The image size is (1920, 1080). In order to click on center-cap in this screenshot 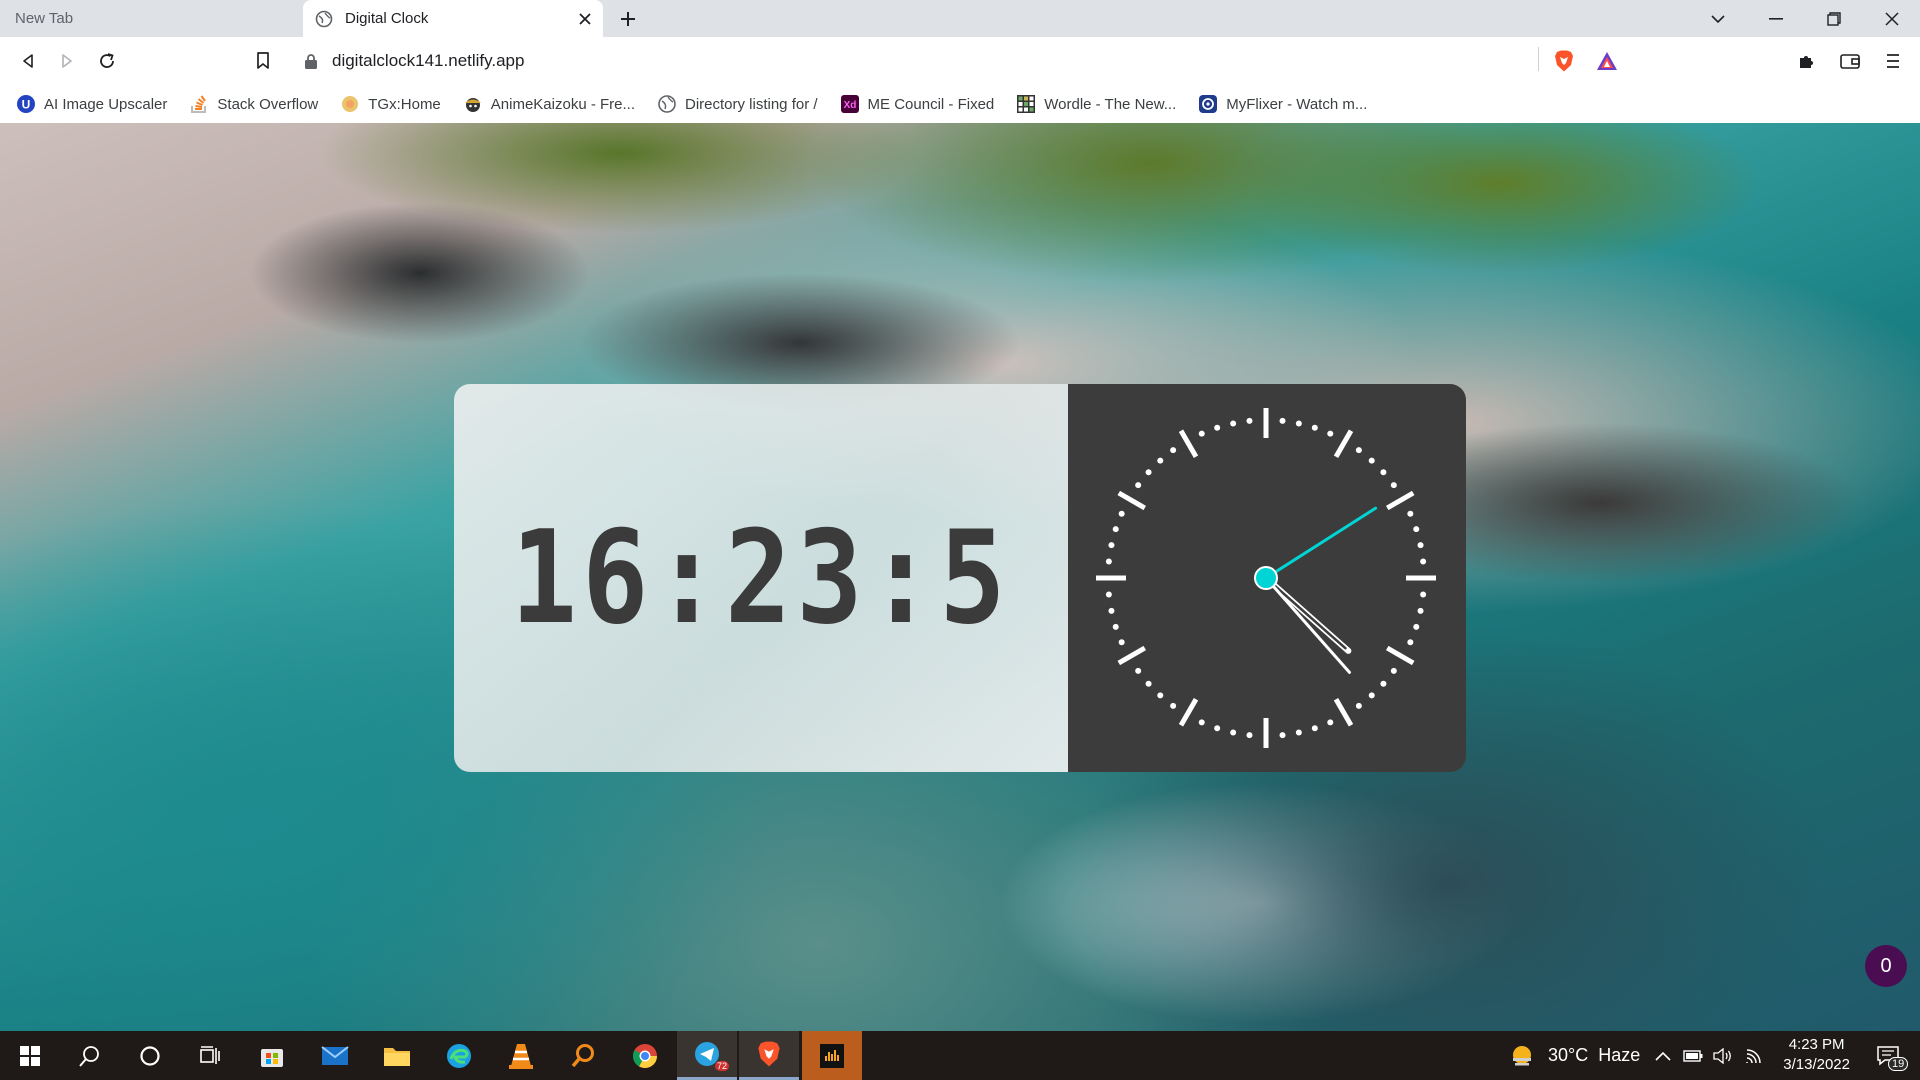, I will do `click(1266, 578)`.